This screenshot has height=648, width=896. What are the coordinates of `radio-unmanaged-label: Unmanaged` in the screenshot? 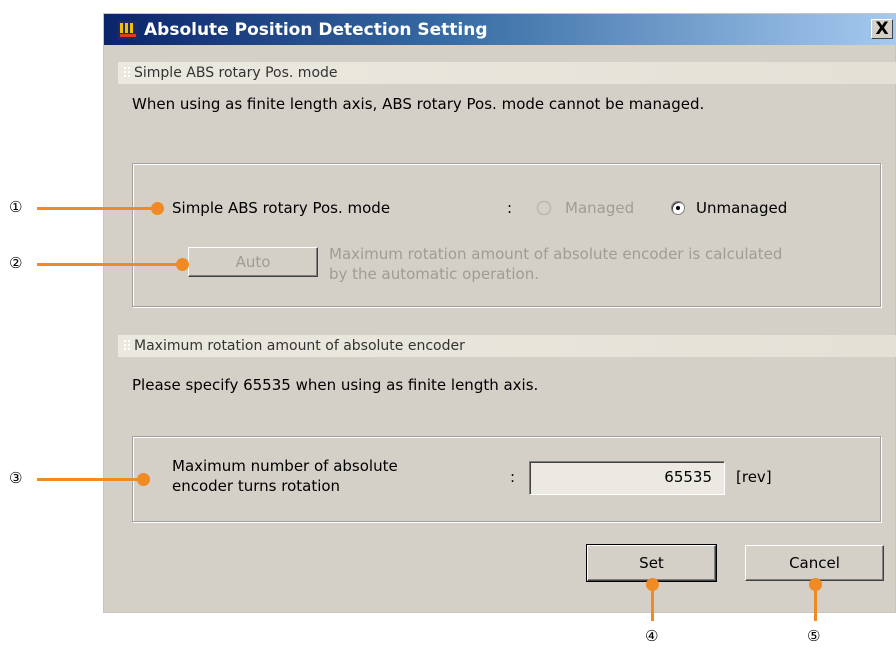 It's located at (742, 208).